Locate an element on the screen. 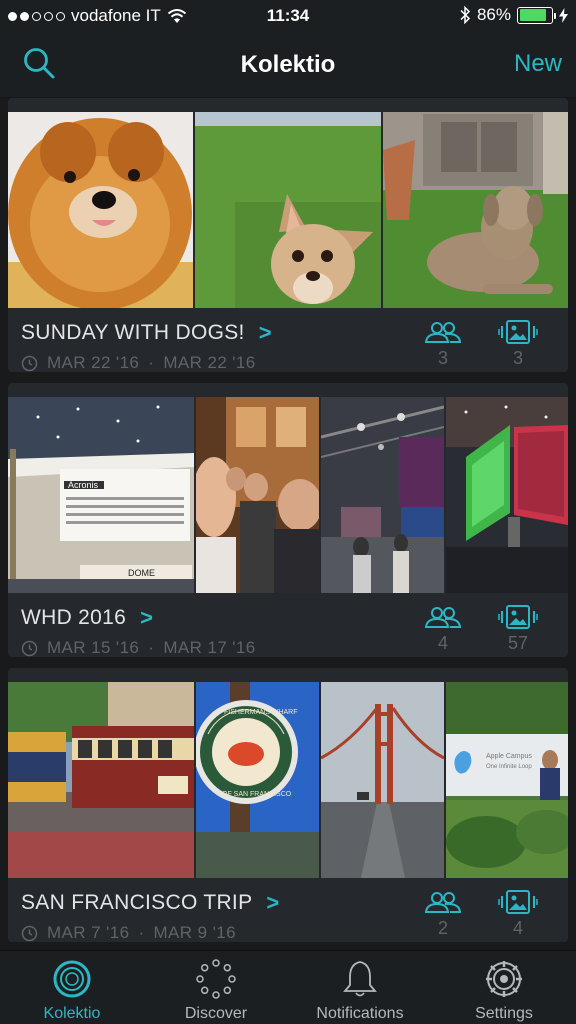 The height and width of the screenshot is (1024, 576). collection-dates: MAR 7 '16 · MAR 9 '16 is located at coordinates (128, 932).